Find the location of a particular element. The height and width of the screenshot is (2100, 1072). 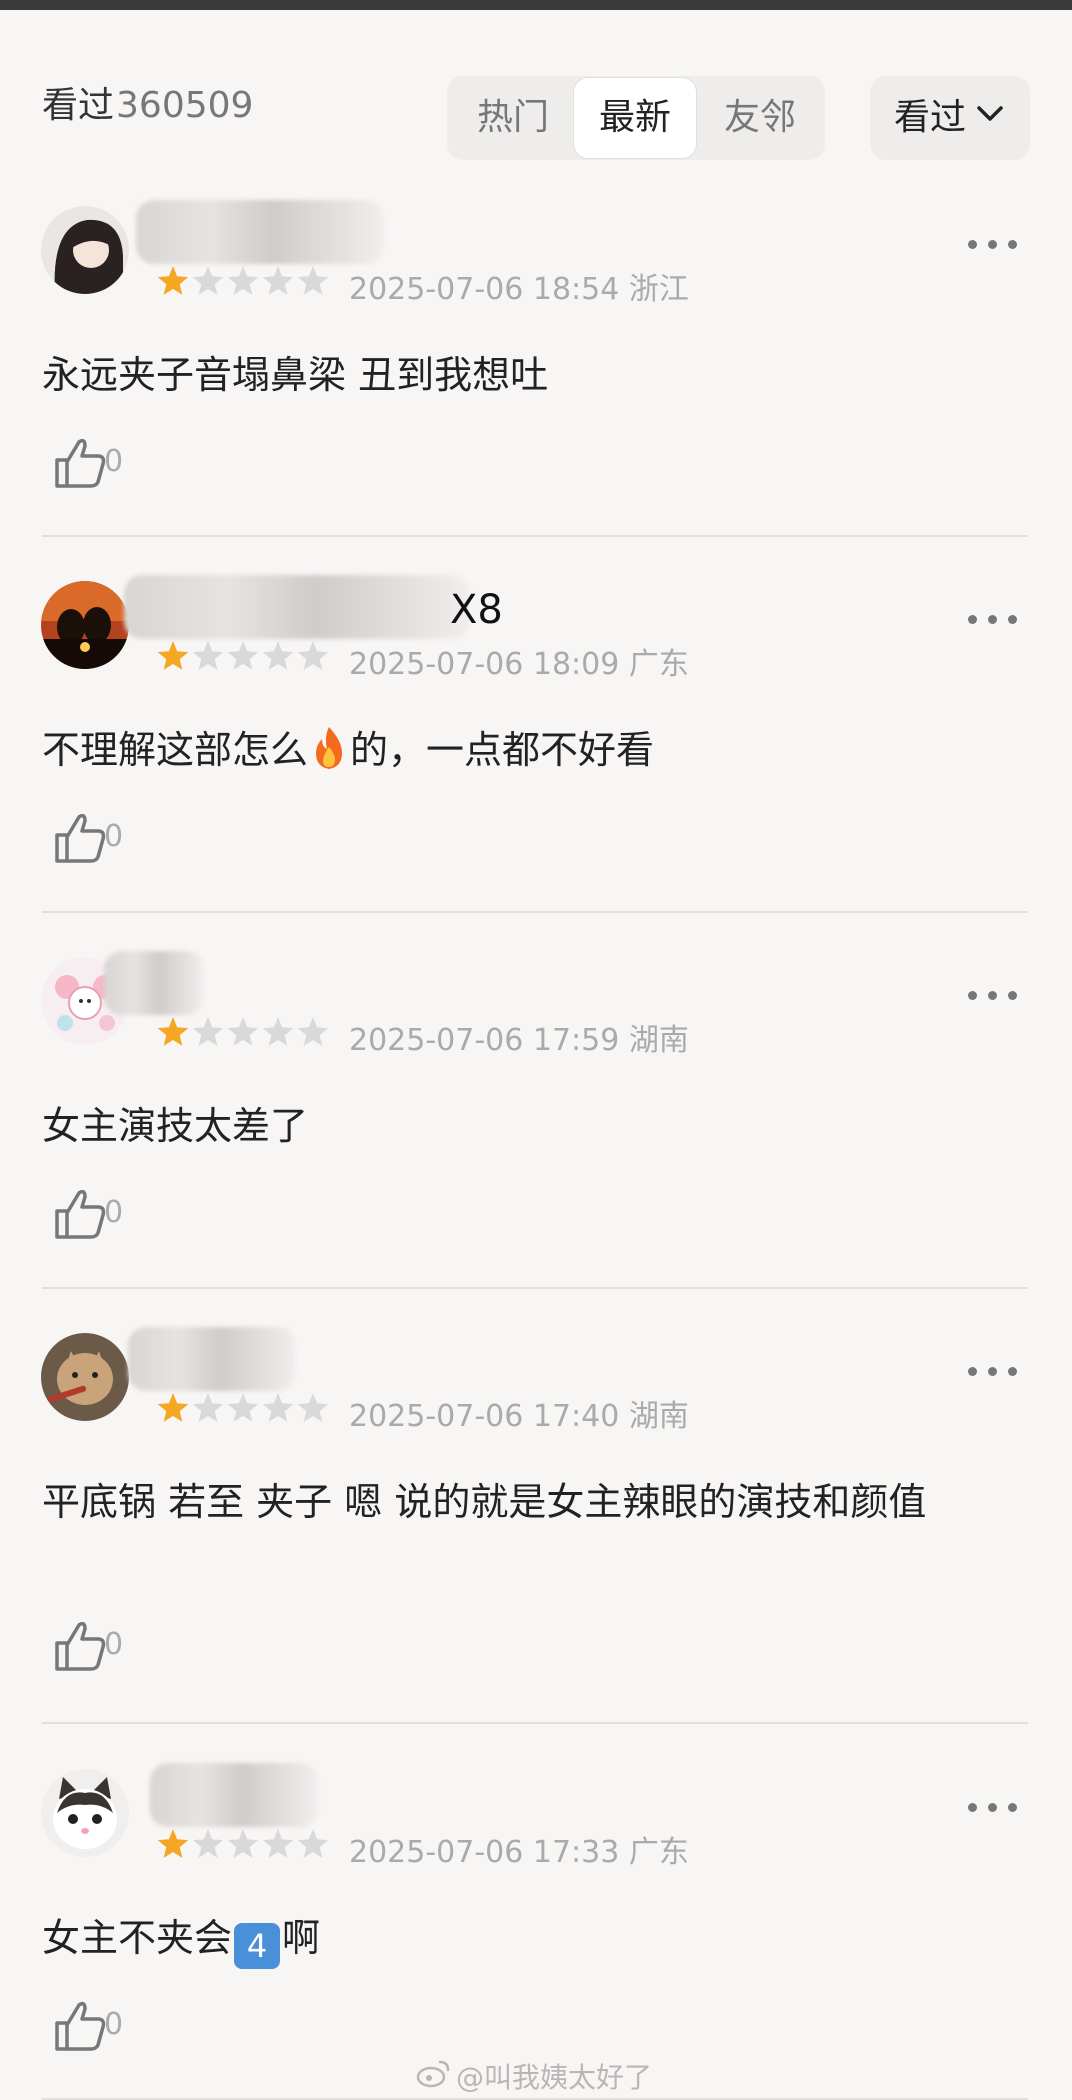

filter-label: 看过 is located at coordinates (930, 117).